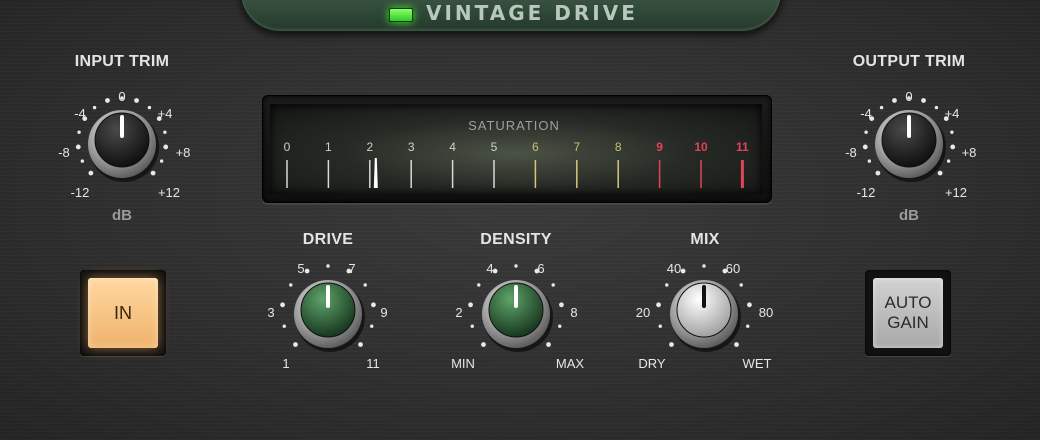 The height and width of the screenshot is (440, 1040). What do you see at coordinates (535, 147) in the screenshot?
I see `meter-scale-label: 6` at bounding box center [535, 147].